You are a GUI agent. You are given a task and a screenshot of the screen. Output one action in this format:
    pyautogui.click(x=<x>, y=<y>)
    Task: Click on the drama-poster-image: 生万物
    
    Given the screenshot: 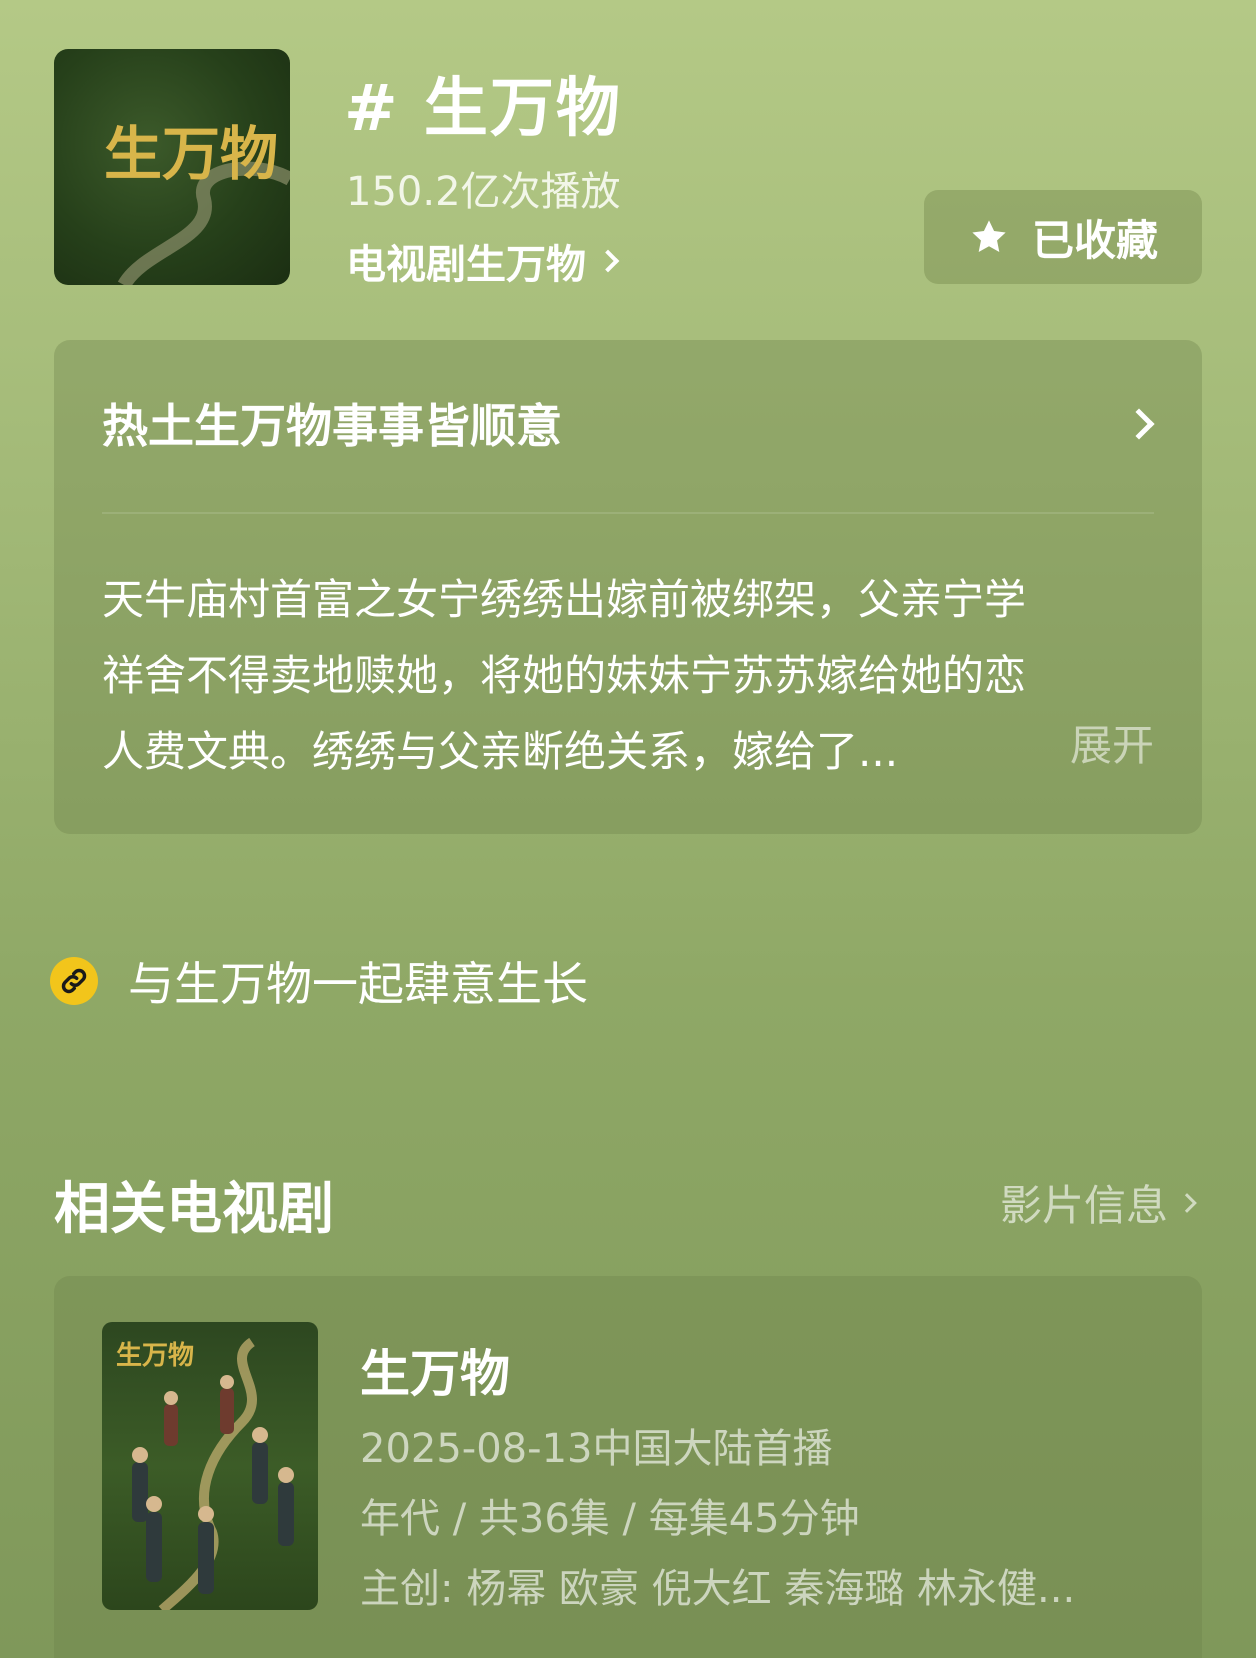 What is the action you would take?
    pyautogui.click(x=210, y=1466)
    